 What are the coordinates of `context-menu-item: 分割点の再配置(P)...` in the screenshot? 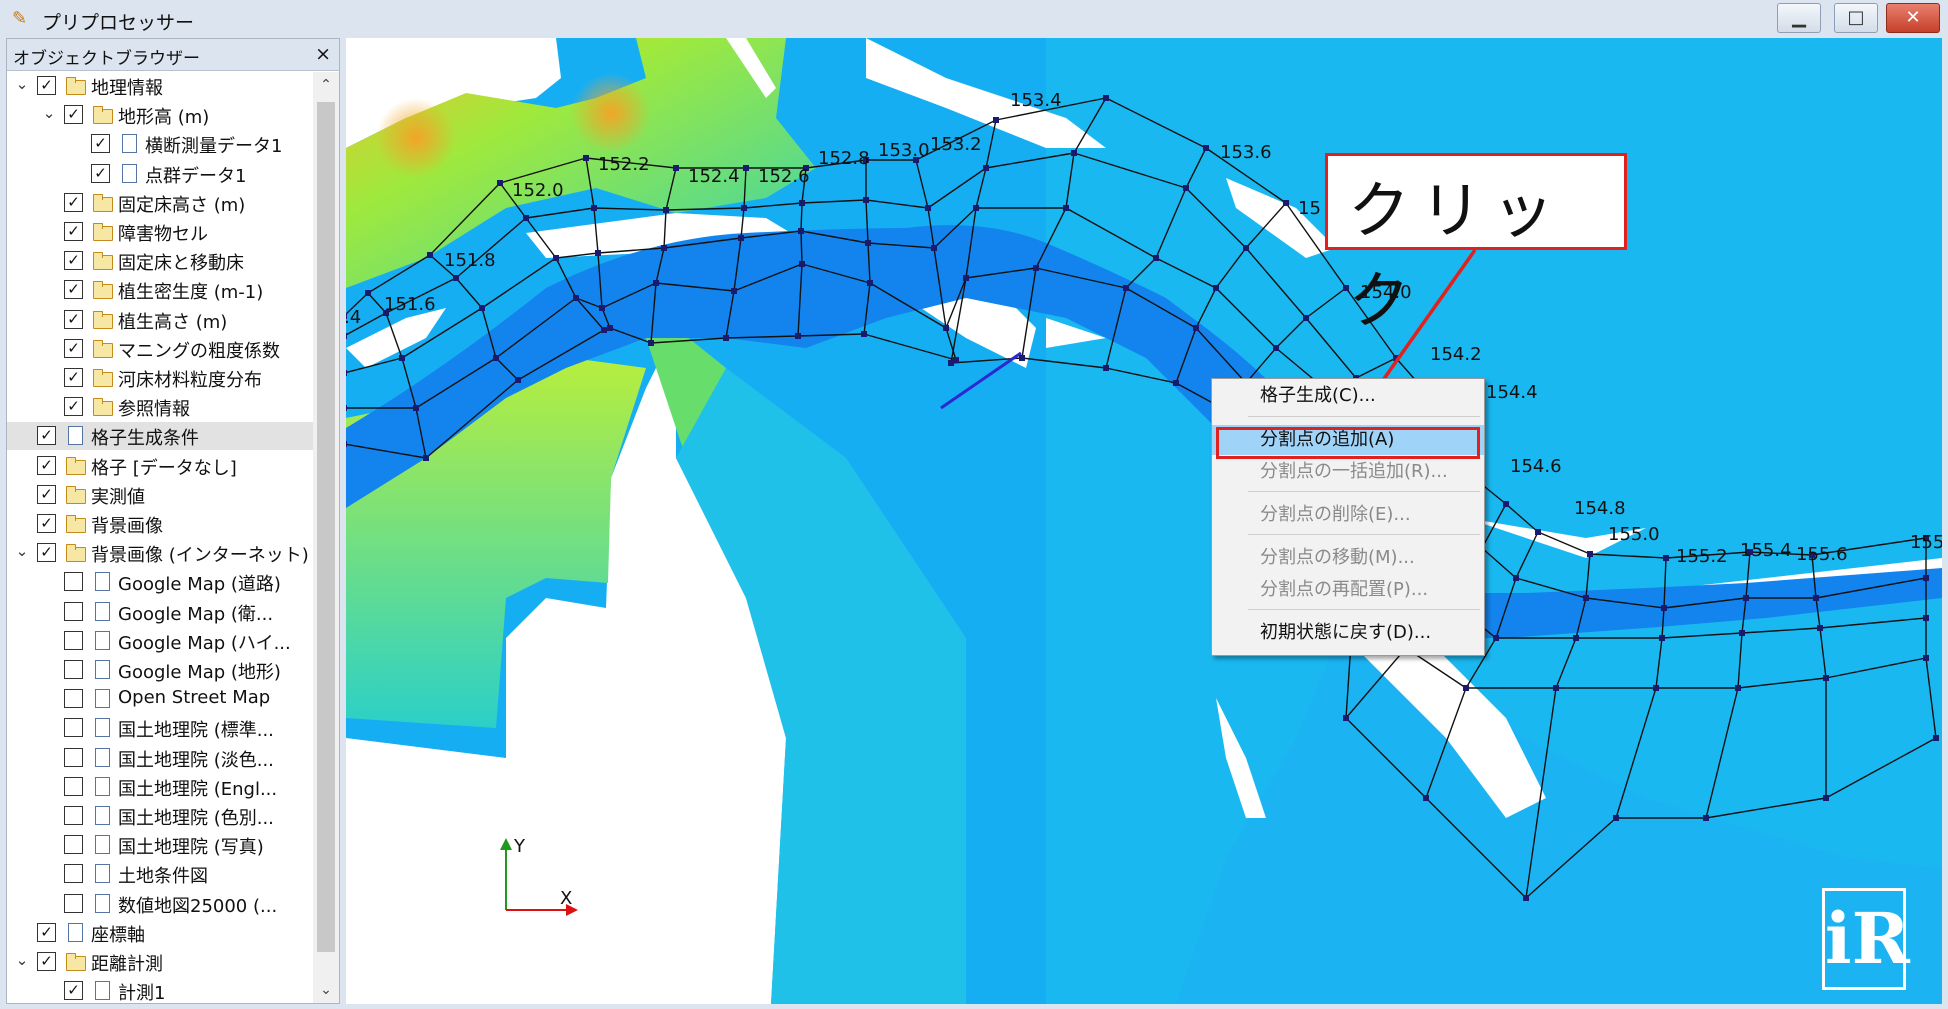 It's located at (1348, 590).